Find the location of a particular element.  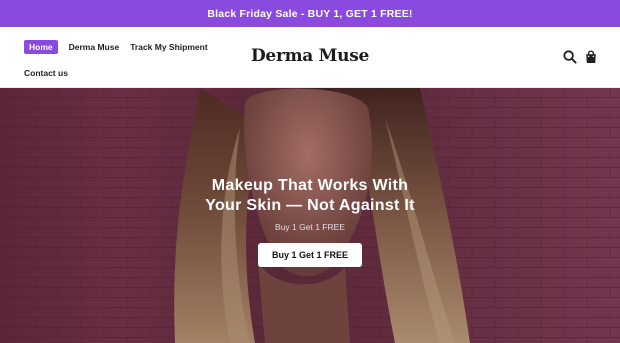

announcement-bar: Black Friday Sale - BUY 1, GET 1 FREE! is located at coordinates (310, 13).